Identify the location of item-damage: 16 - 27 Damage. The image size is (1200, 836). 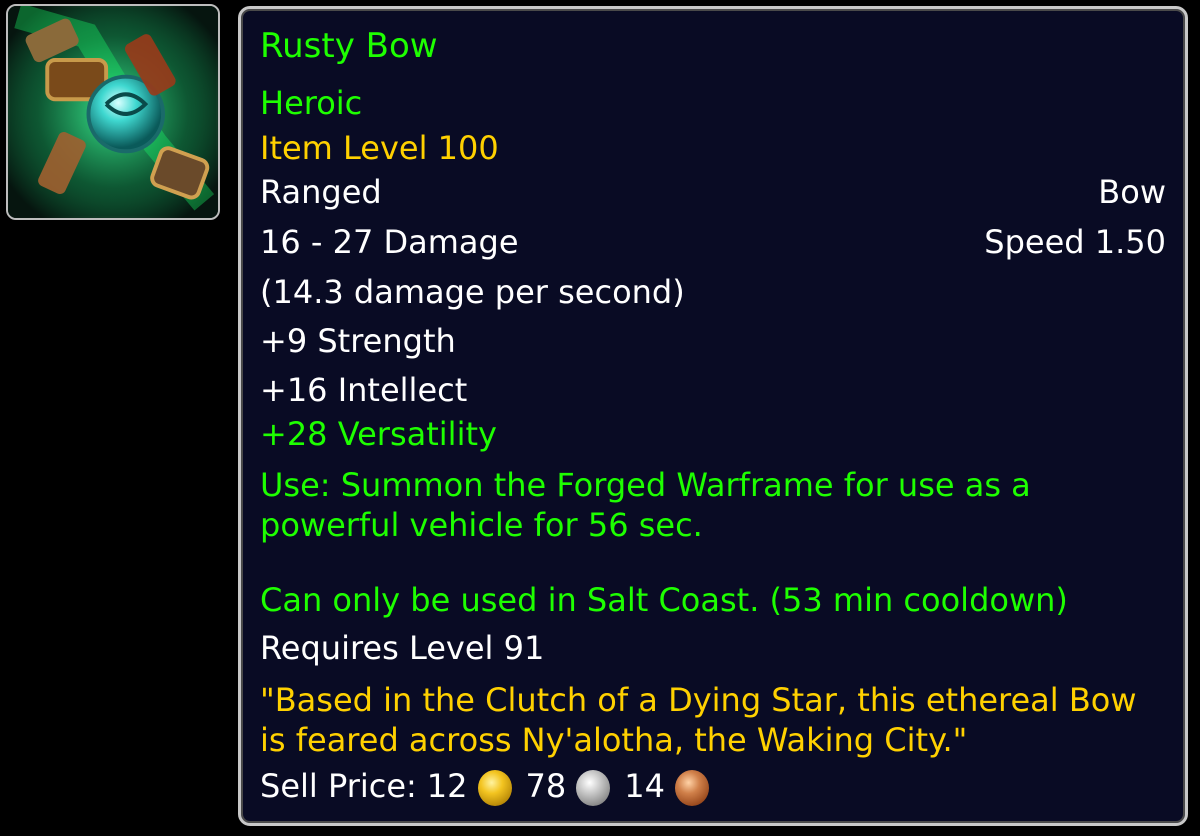
(389, 242).